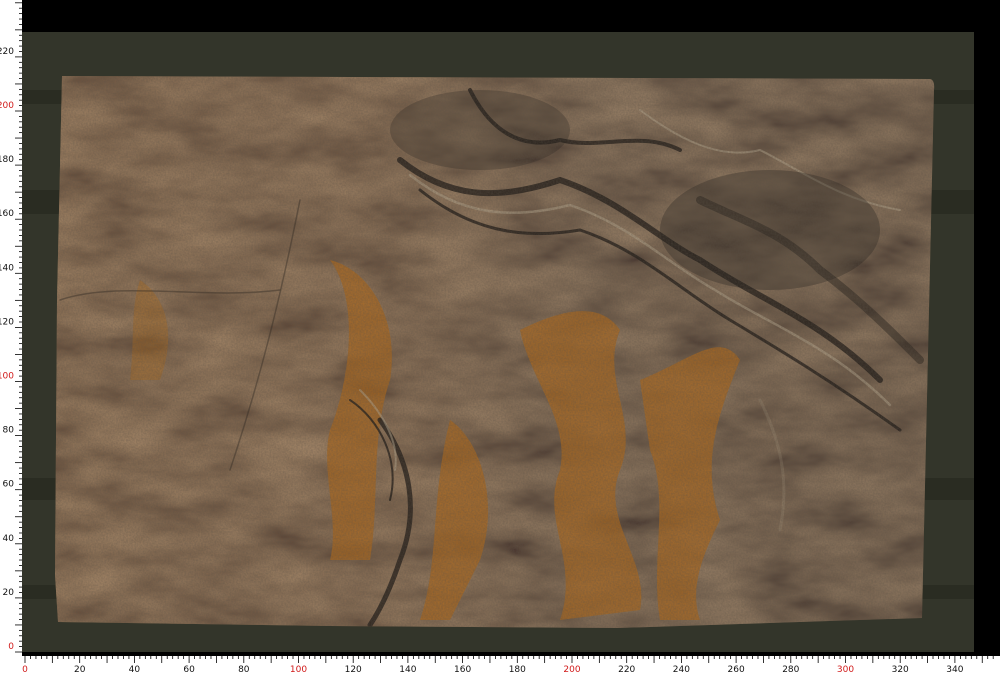 The width and height of the screenshot is (1000, 677). I want to click on x-ruler-label: 0, so click(25, 670).